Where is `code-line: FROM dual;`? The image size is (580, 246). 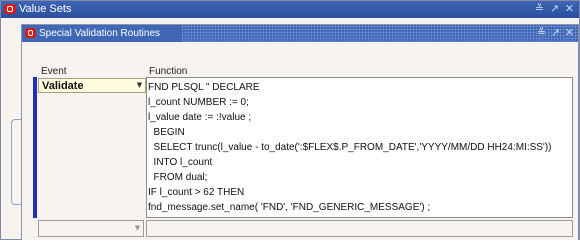
code-line: FROM dual; is located at coordinates (178, 177).